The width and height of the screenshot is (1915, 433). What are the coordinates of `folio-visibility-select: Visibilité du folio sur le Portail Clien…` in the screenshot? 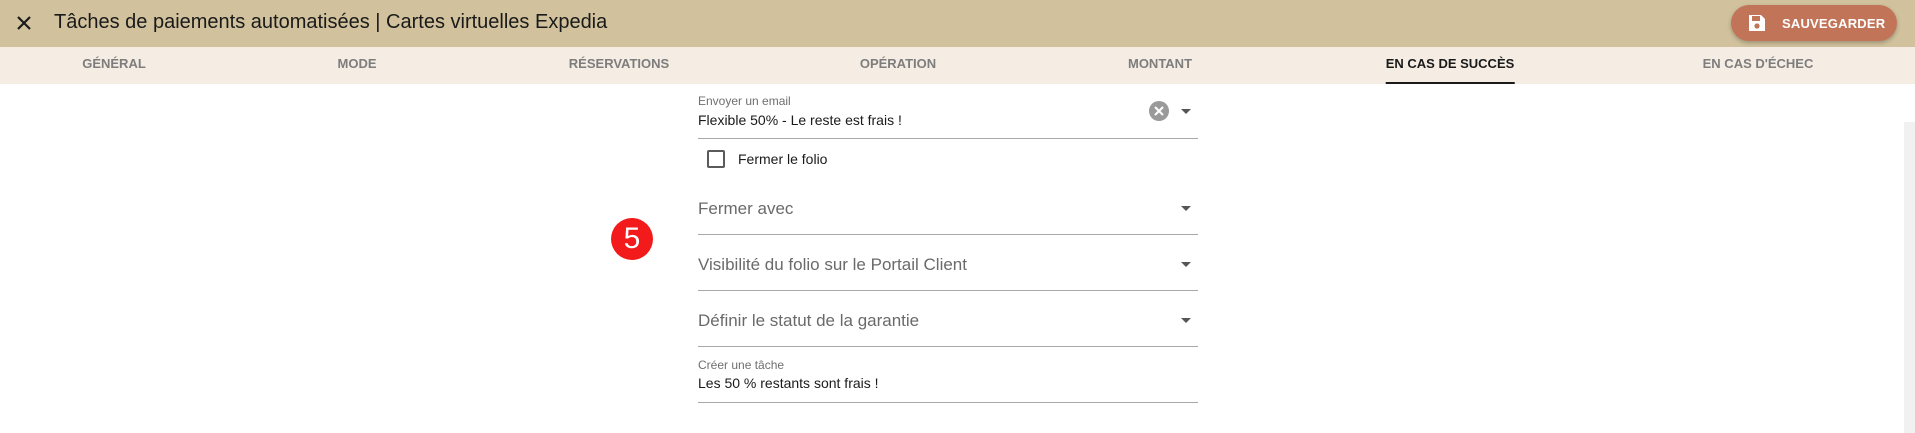 It's located at (948, 267).